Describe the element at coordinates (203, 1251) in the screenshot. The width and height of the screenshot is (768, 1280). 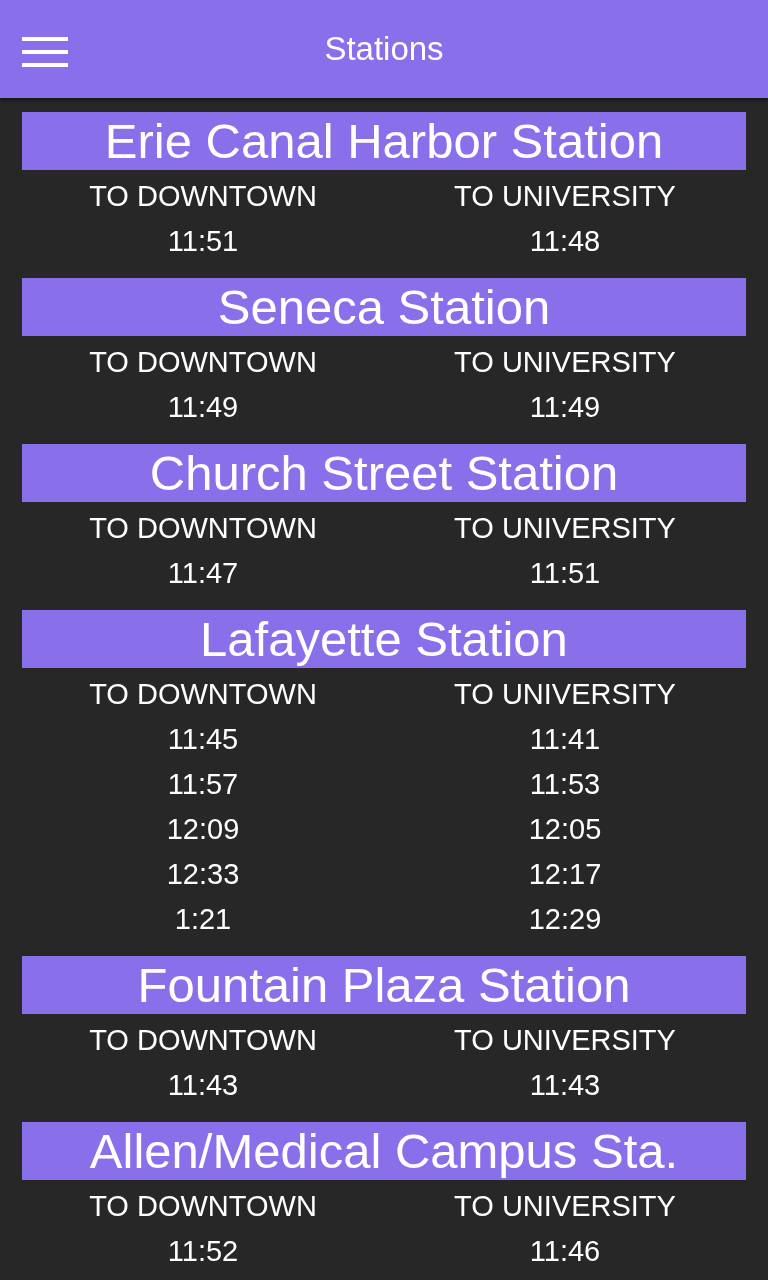
I see `departure-time: 11:52` at that location.